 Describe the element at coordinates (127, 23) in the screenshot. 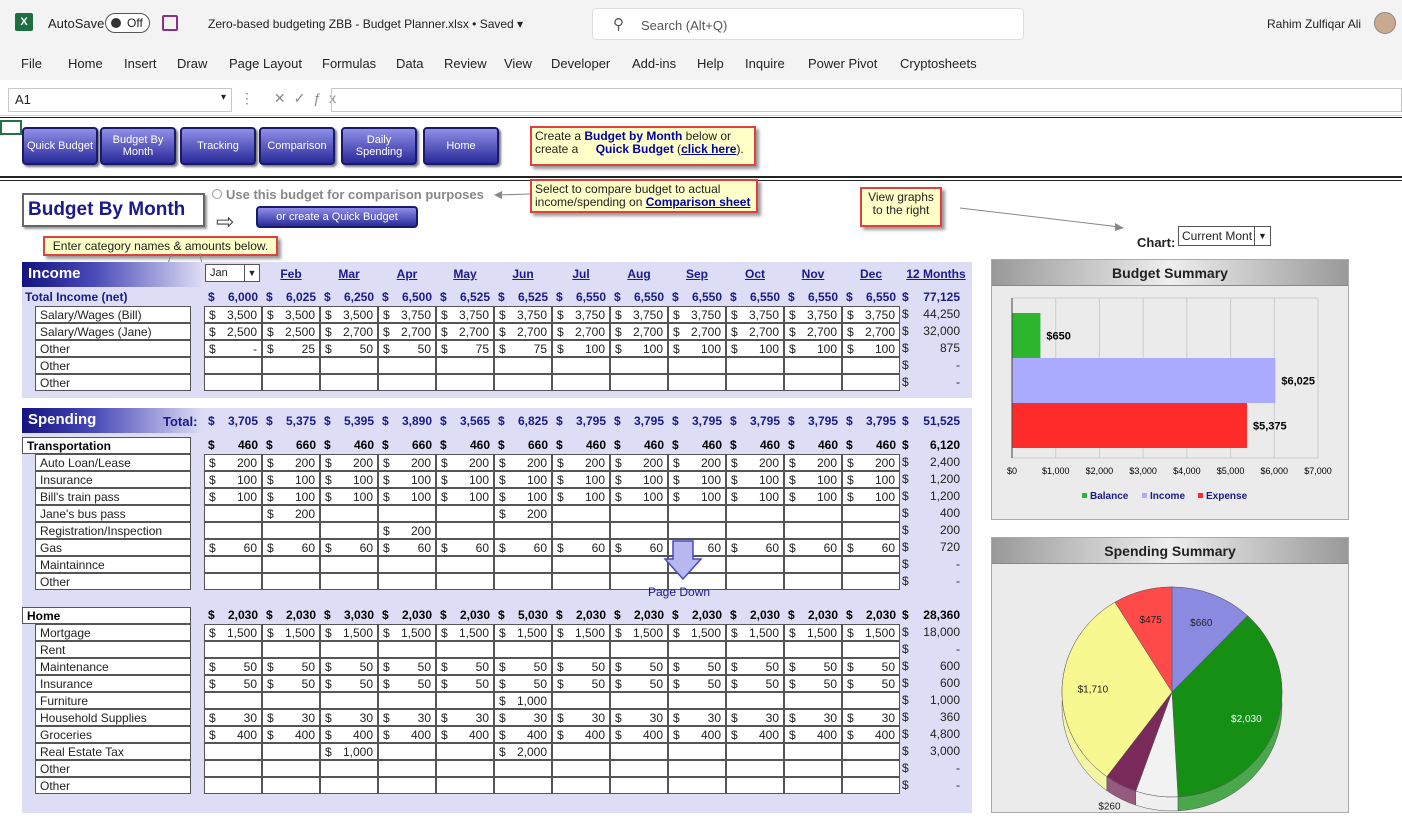

I see `autosave-toggle: Off` at that location.